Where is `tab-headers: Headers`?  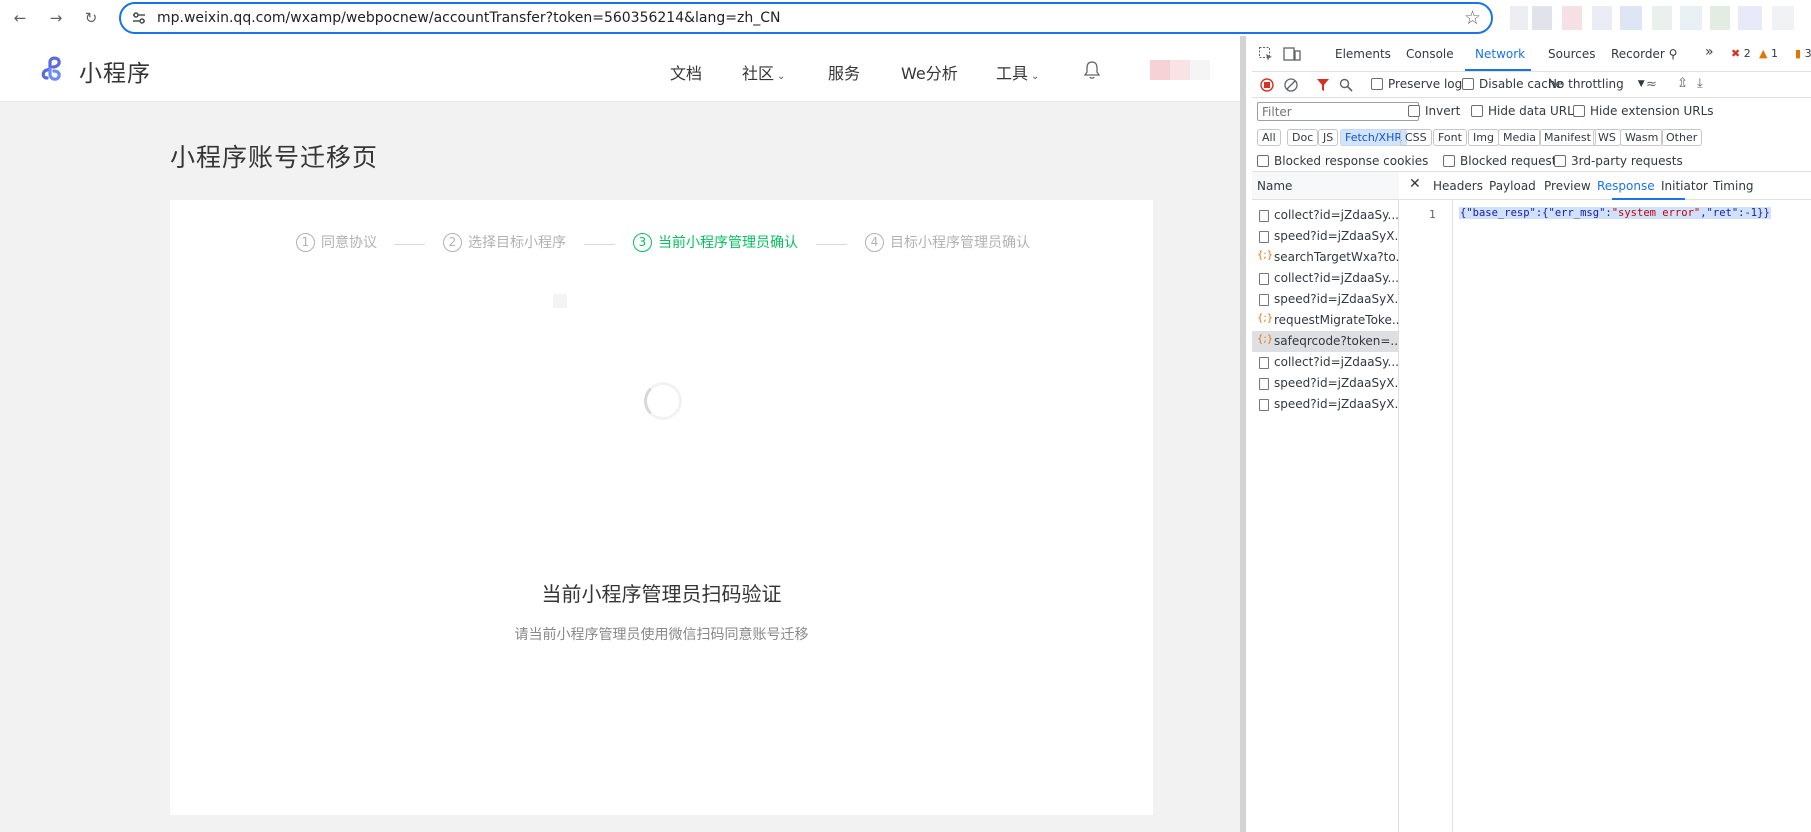
tab-headers: Headers is located at coordinates (1458, 186).